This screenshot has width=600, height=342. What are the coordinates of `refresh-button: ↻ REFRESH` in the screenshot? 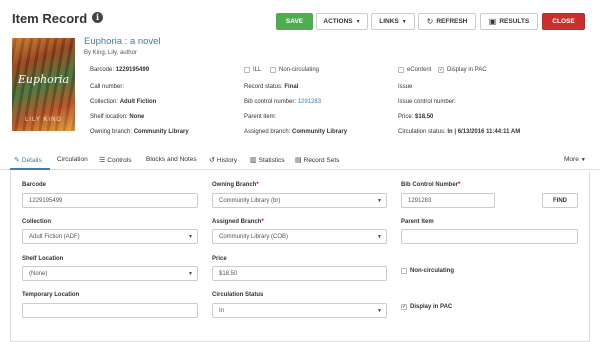 It's located at (447, 21).